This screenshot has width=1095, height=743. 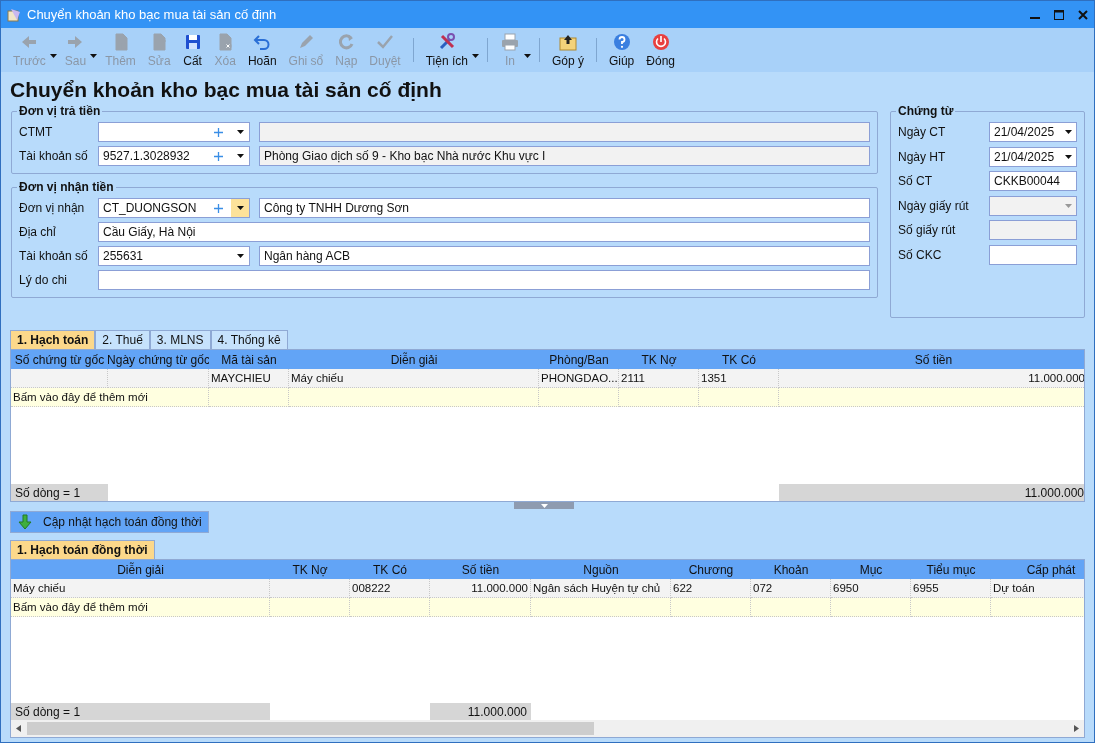 I want to click on combo-box: 255631, so click(x=174, y=256).